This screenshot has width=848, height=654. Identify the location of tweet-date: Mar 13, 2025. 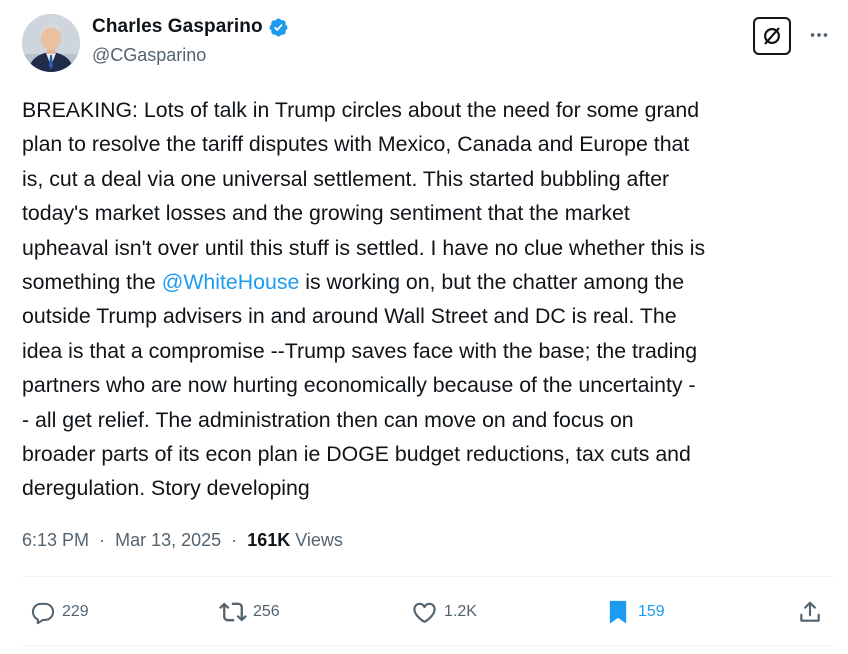
(168, 540).